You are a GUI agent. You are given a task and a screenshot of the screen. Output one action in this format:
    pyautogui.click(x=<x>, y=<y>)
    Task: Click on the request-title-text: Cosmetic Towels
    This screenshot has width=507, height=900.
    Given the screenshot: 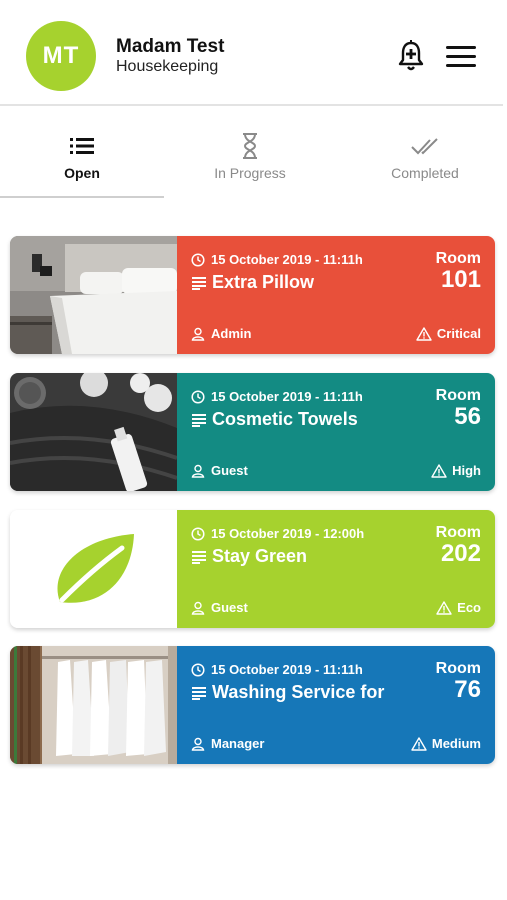 What is the action you would take?
    pyautogui.click(x=285, y=419)
    